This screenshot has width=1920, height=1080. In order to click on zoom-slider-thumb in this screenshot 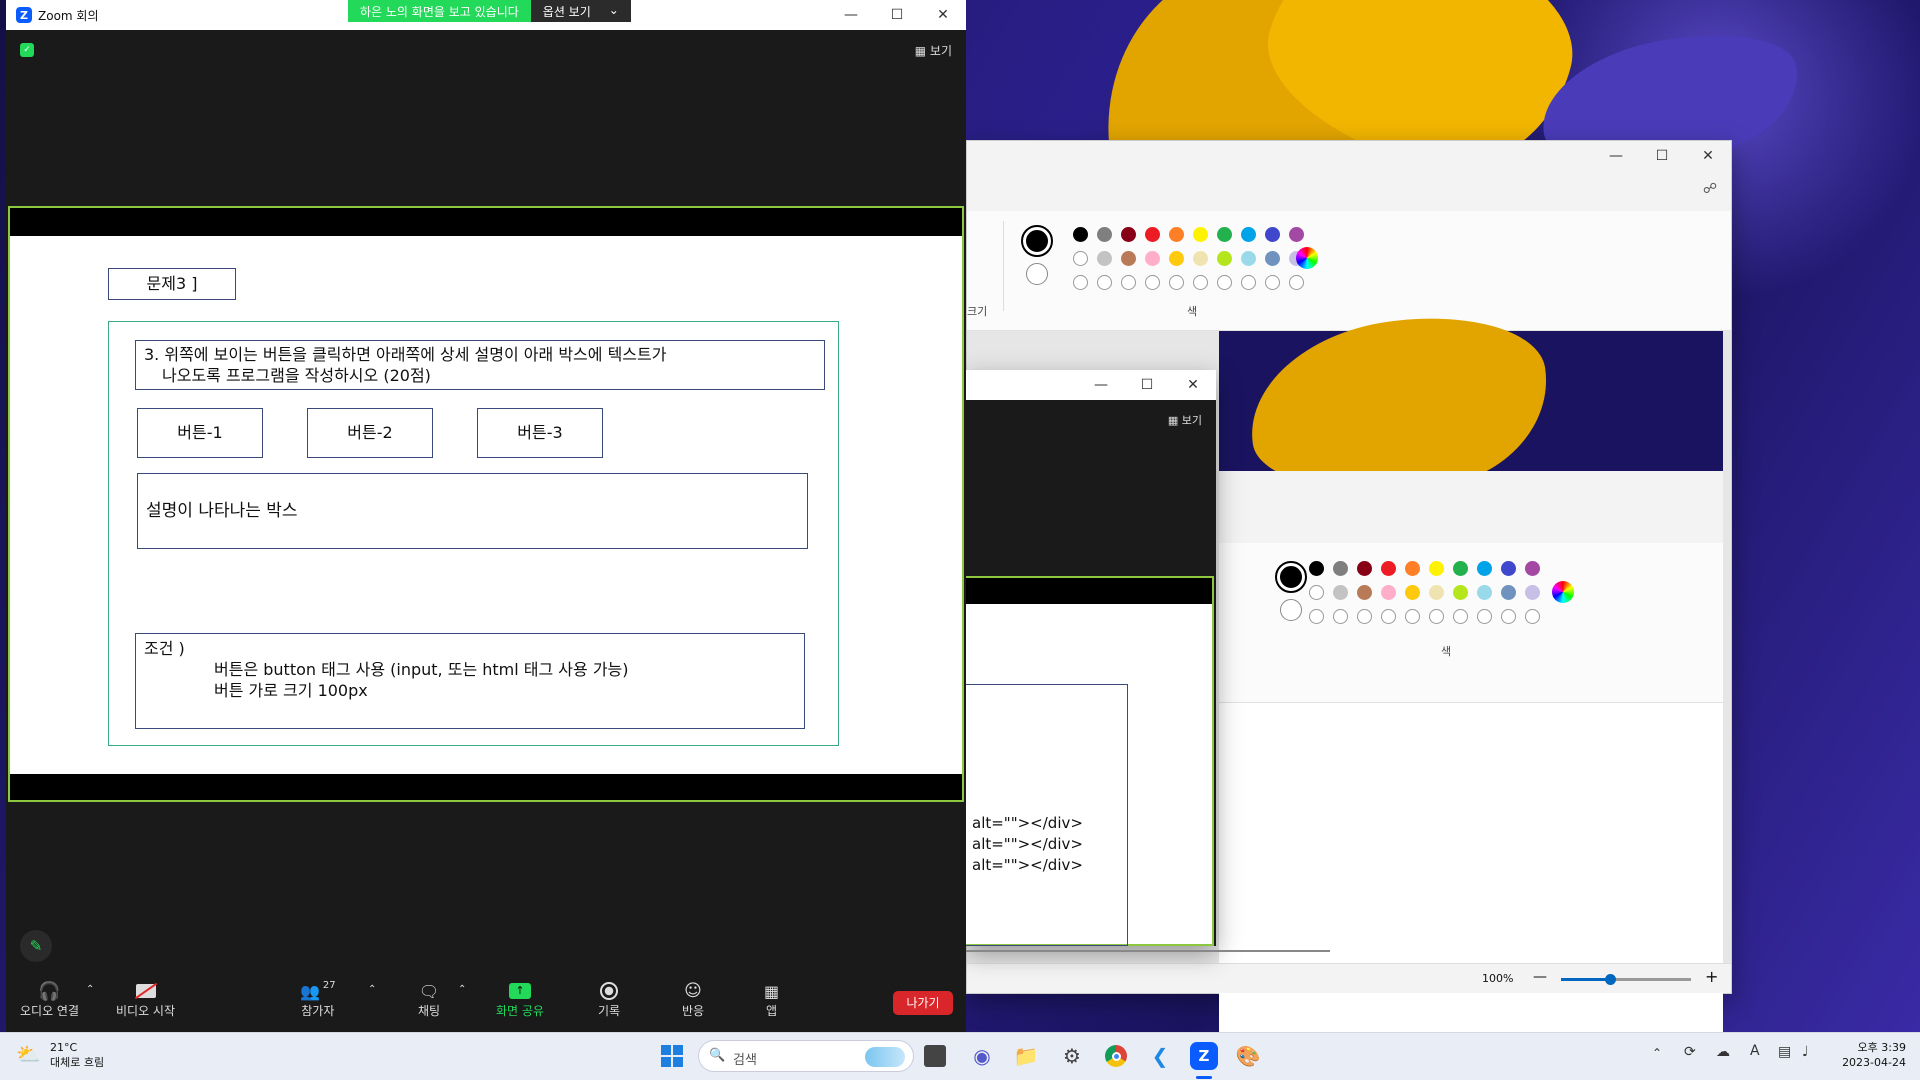, I will do `click(1610, 979)`.